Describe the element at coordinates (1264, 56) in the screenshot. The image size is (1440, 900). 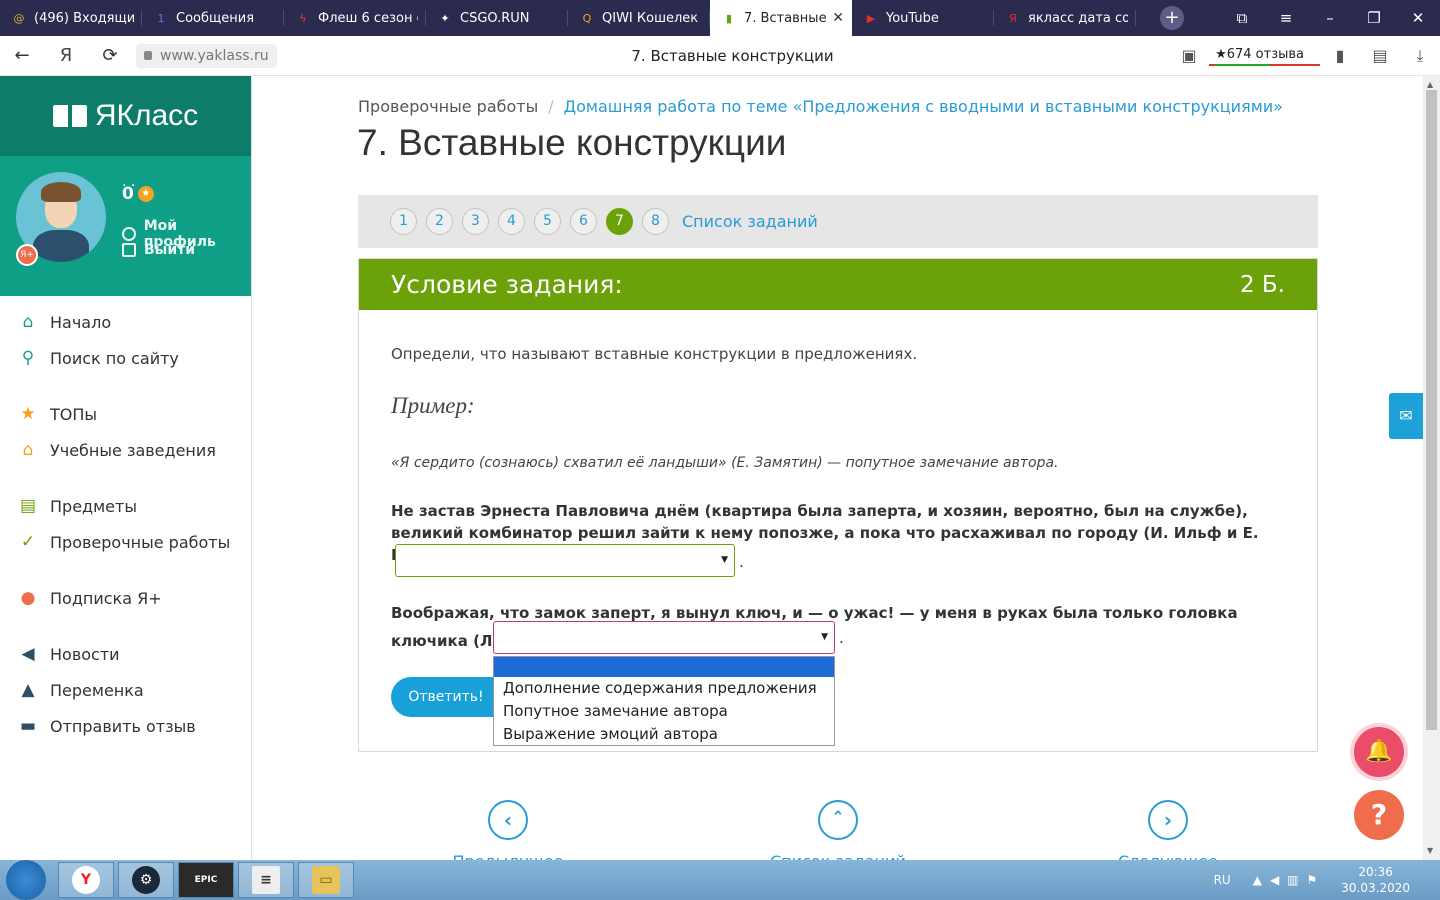
I see `reviews-badge: ★674 отзыва` at that location.